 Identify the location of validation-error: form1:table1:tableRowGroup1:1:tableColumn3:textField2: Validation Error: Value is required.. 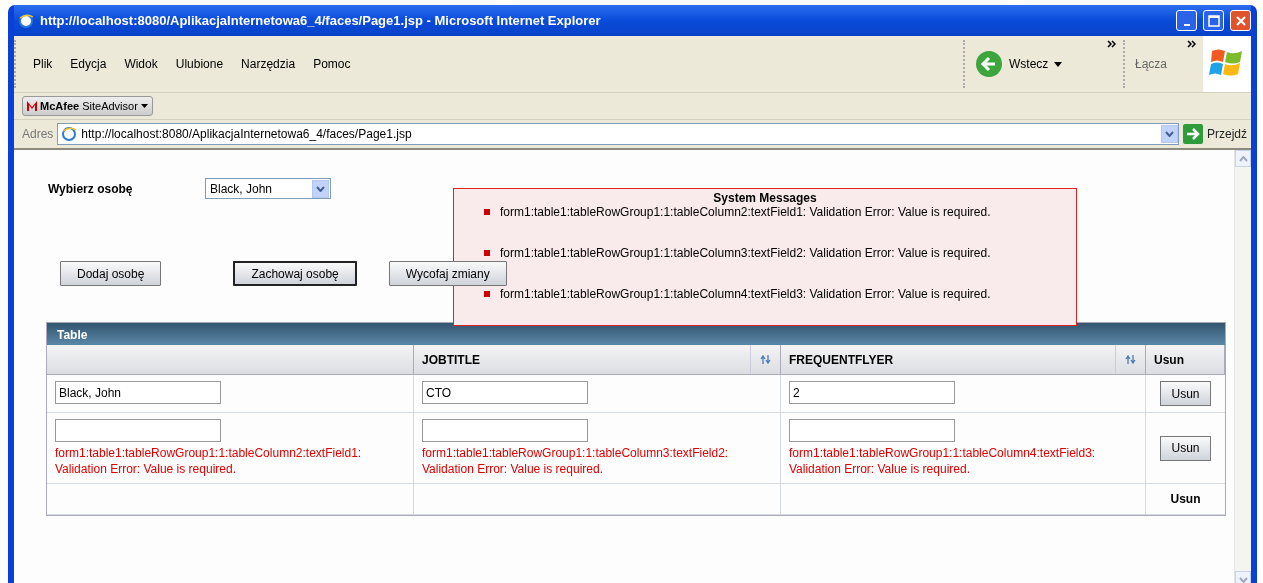
(576, 461).